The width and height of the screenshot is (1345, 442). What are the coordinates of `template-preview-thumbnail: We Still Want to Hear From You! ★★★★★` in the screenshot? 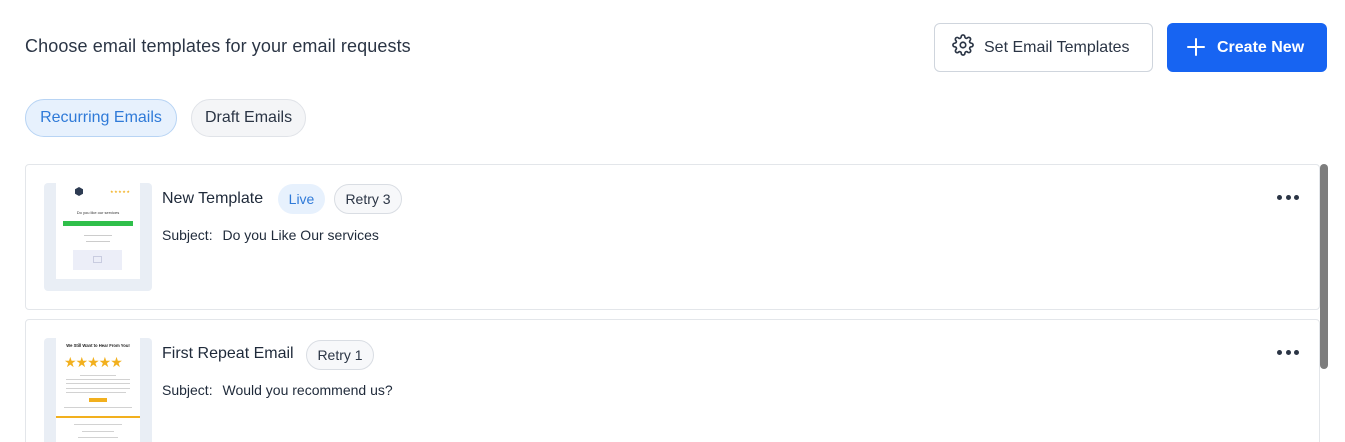 It's located at (98, 390).